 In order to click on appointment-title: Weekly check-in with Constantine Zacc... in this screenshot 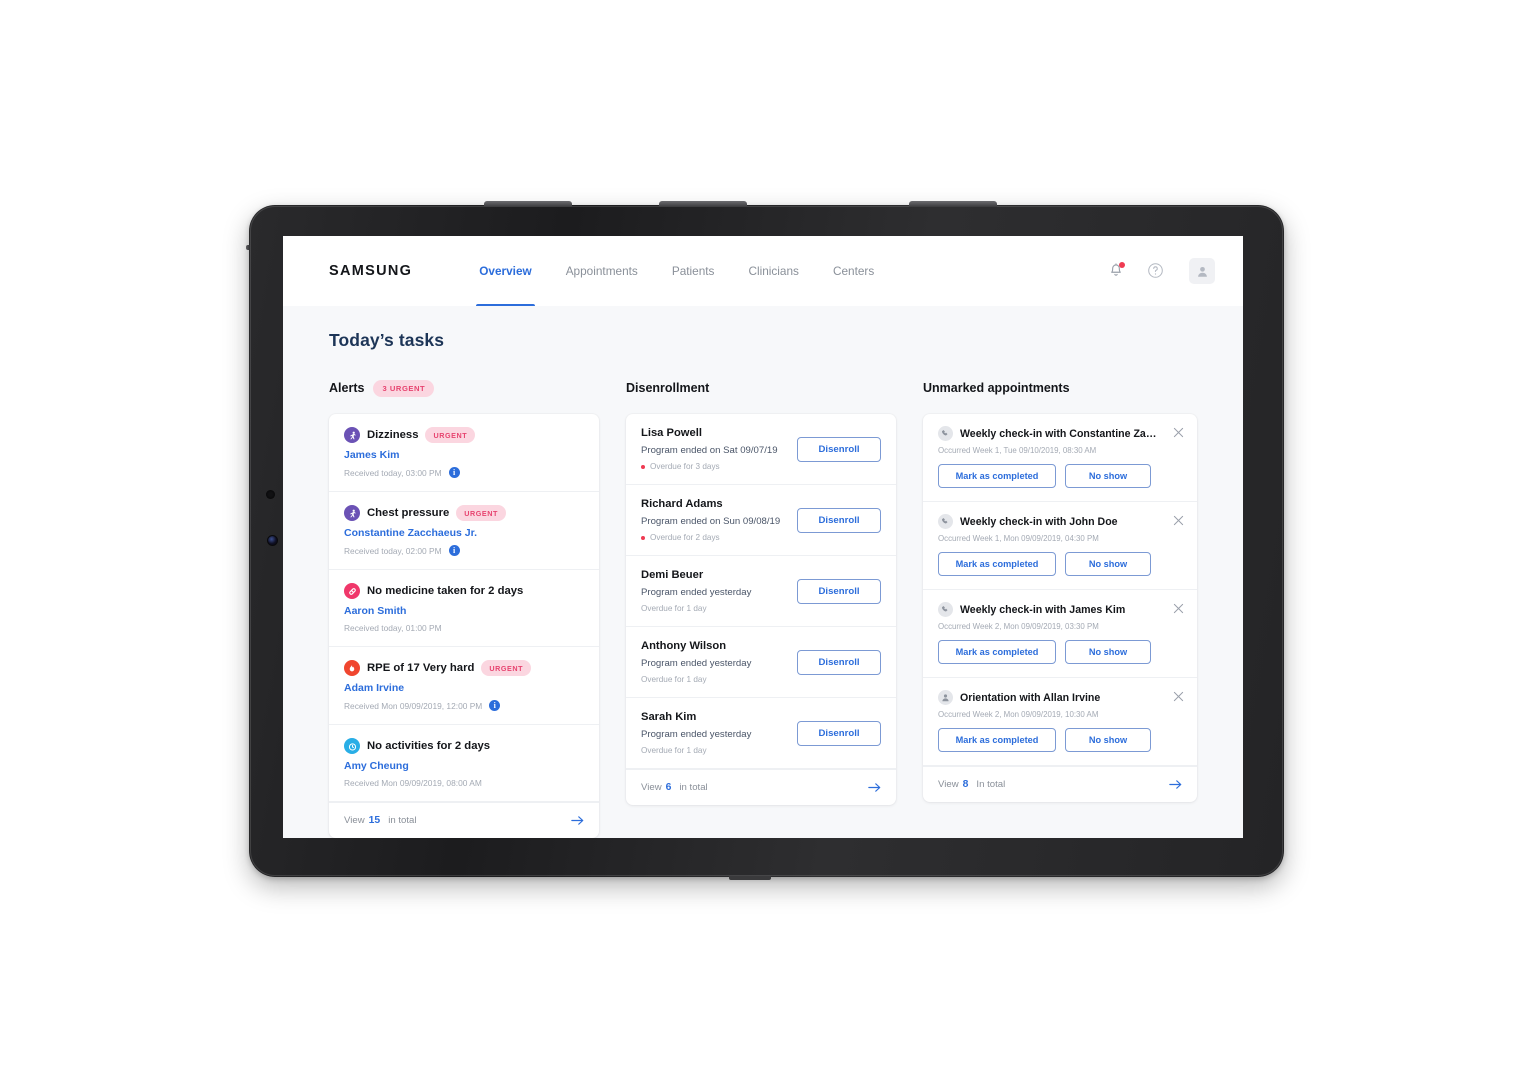, I will do `click(1061, 433)`.